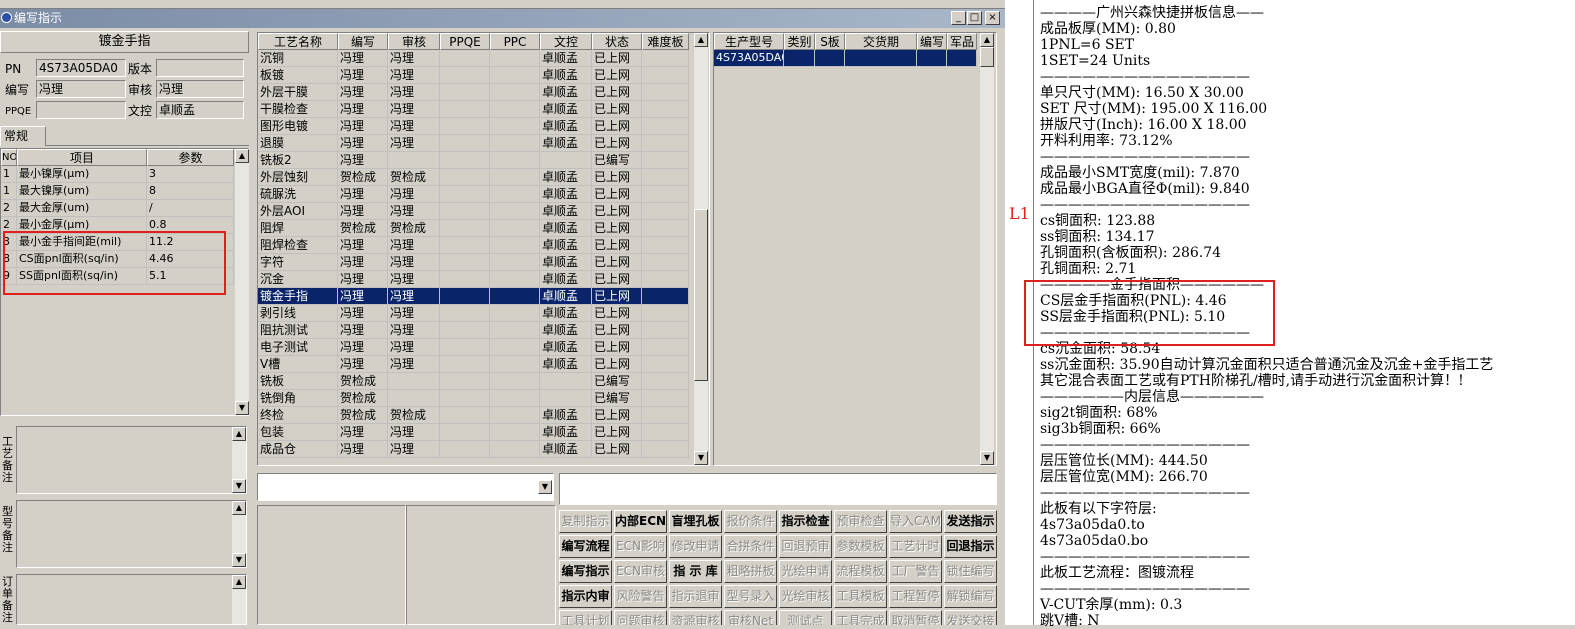 The image size is (1575, 629). What do you see at coordinates (860, 546) in the screenshot?
I see `action-button: 参数模板` at bounding box center [860, 546].